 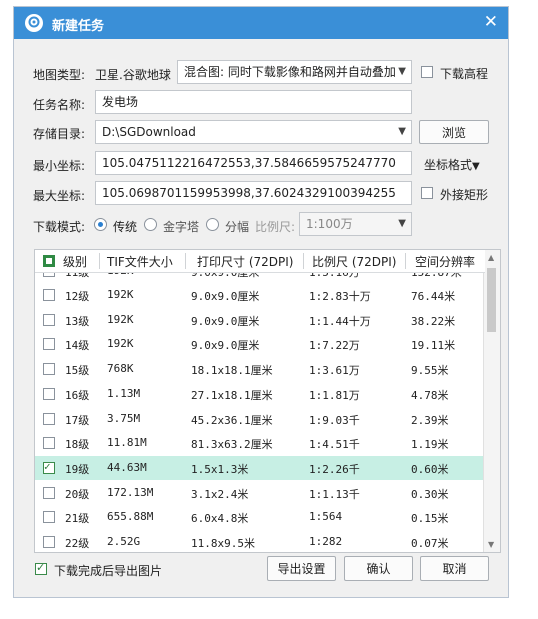 I want to click on cell-res: 1.19米, so click(x=430, y=445).